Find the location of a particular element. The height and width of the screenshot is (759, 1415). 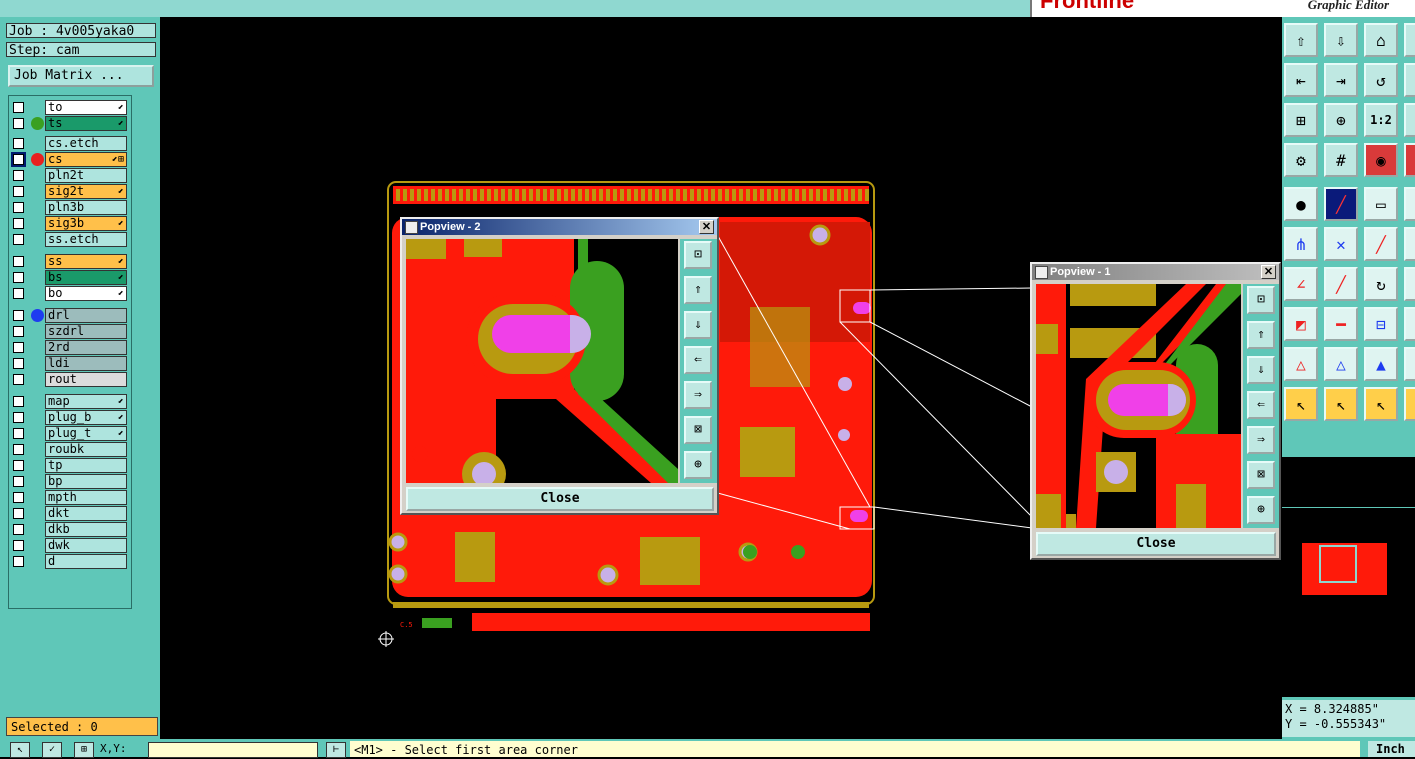

home-up-icon: ⇧ is located at coordinates (1301, 40).